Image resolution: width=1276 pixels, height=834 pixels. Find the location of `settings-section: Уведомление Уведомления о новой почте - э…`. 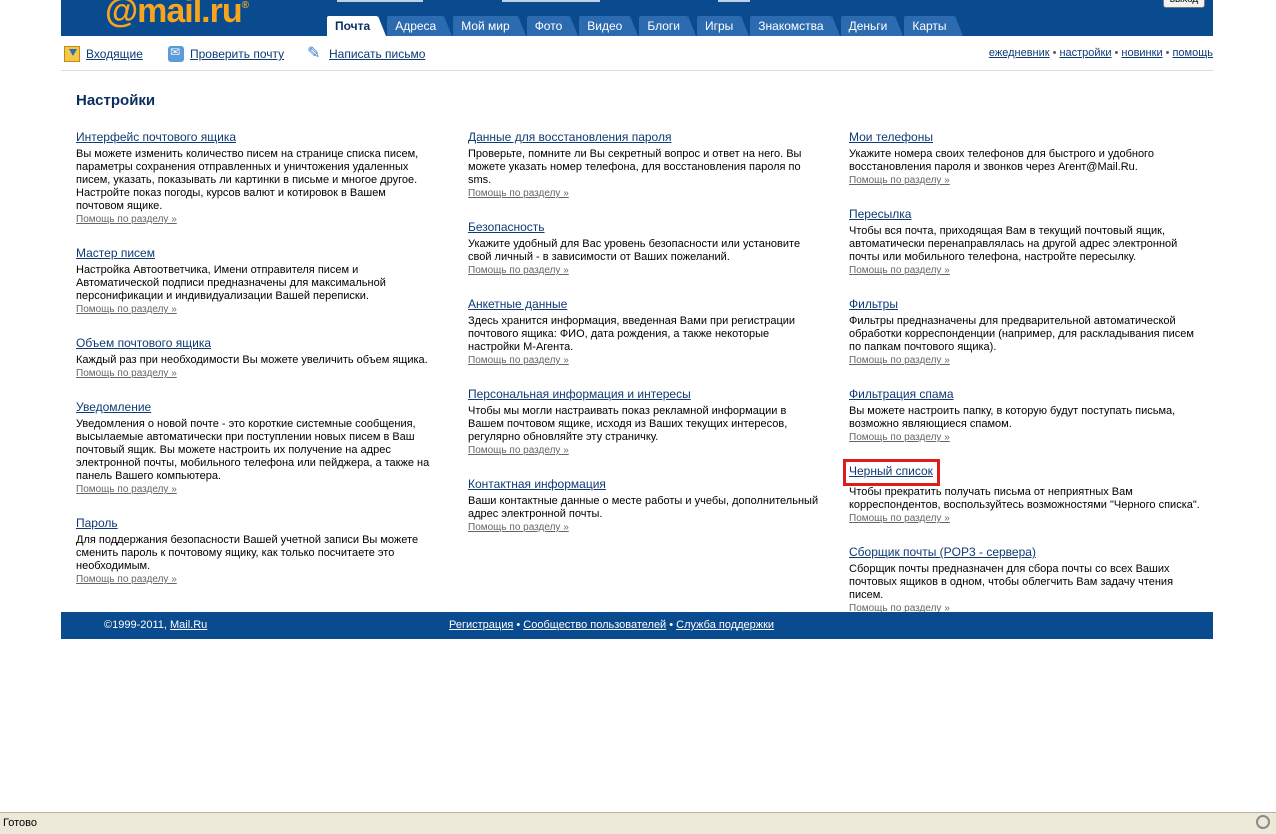

settings-section: Уведомление Уведомления о новой почте - э… is located at coordinates (254, 447).